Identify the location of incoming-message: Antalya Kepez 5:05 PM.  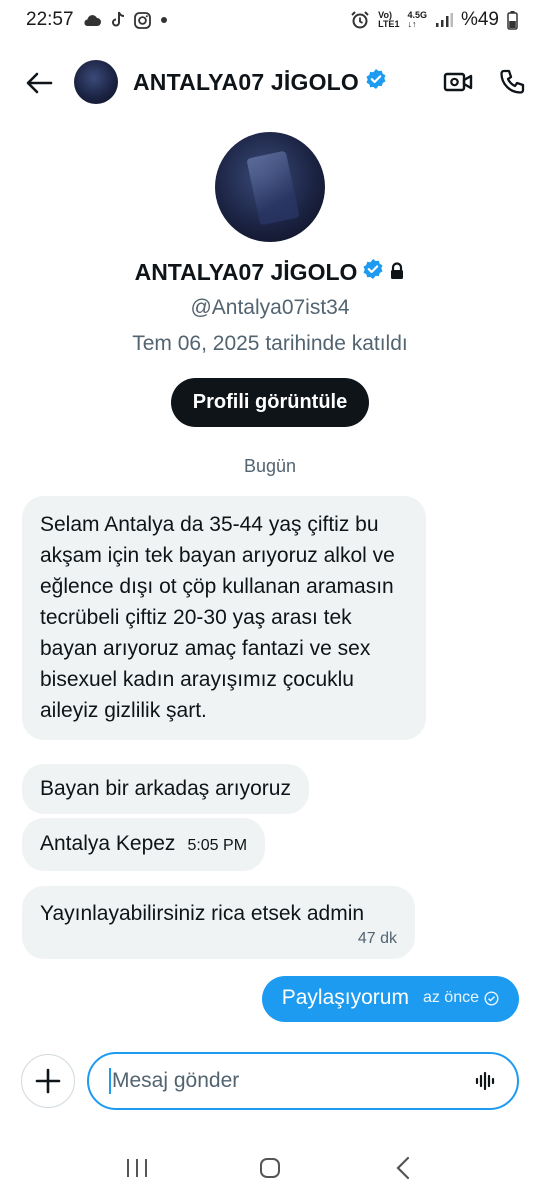
(144, 844).